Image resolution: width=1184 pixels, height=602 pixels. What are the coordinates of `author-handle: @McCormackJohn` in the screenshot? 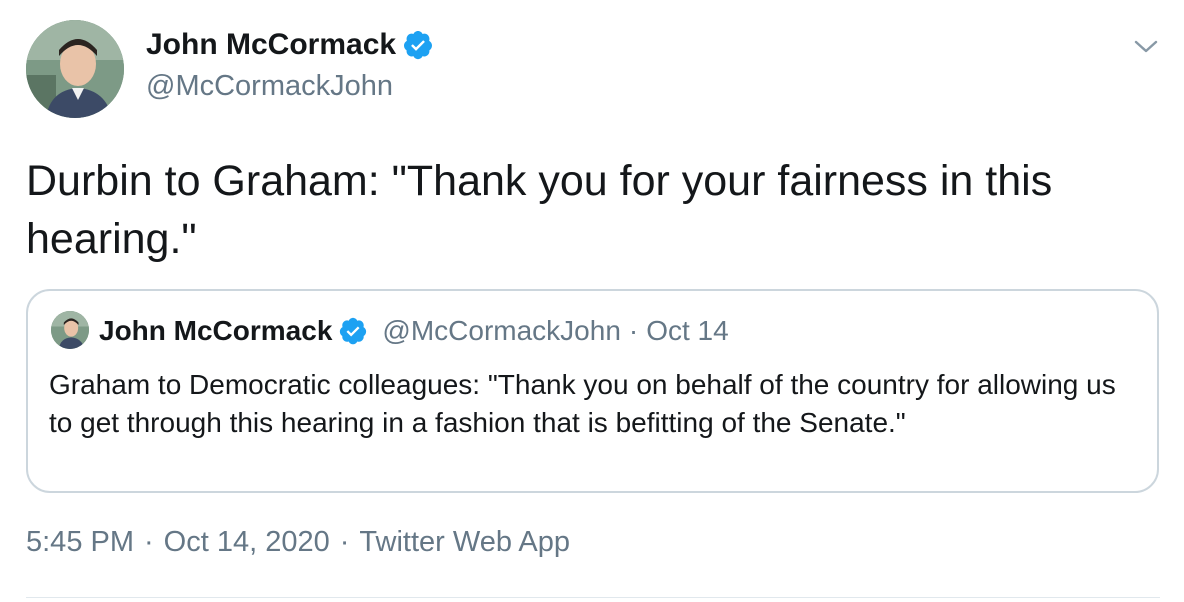 It's located at (269, 86).